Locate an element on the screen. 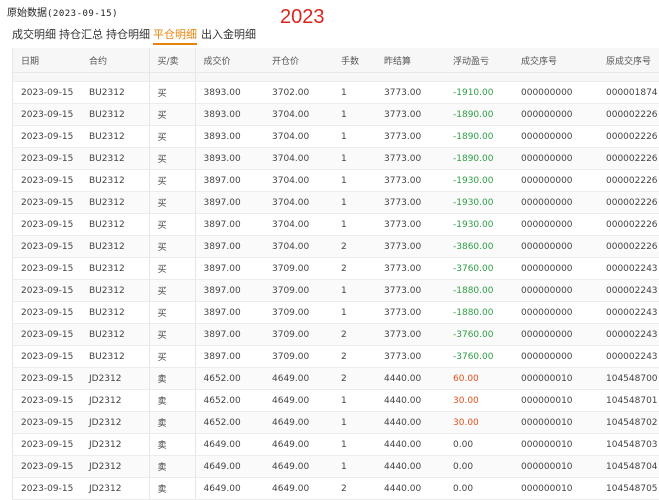 Image resolution: width=659 pixels, height=500 pixels. tab-closing-details: 平仓明细 is located at coordinates (175, 35).